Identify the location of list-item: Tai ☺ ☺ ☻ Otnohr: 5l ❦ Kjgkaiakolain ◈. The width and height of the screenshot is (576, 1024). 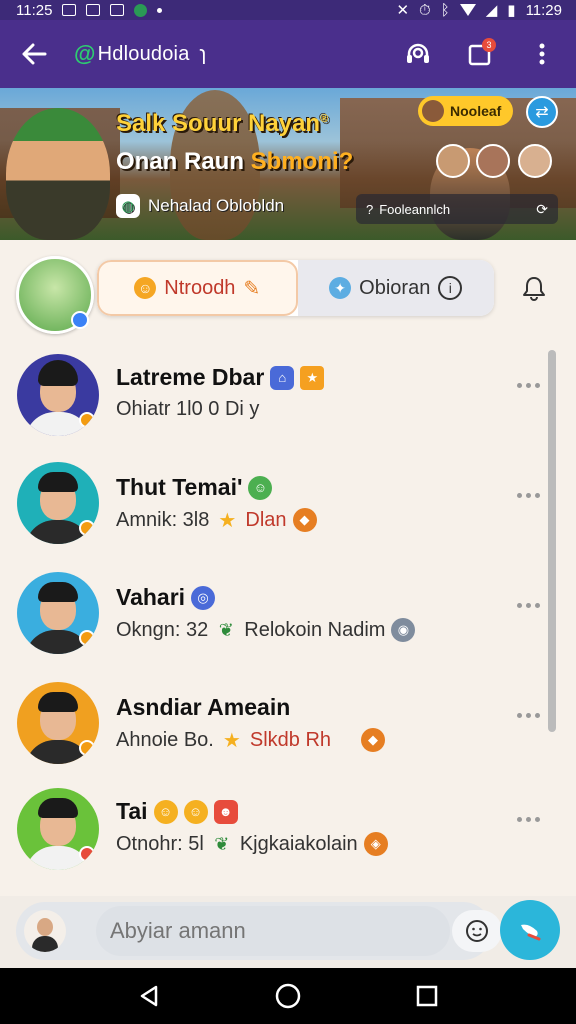
(272, 835).